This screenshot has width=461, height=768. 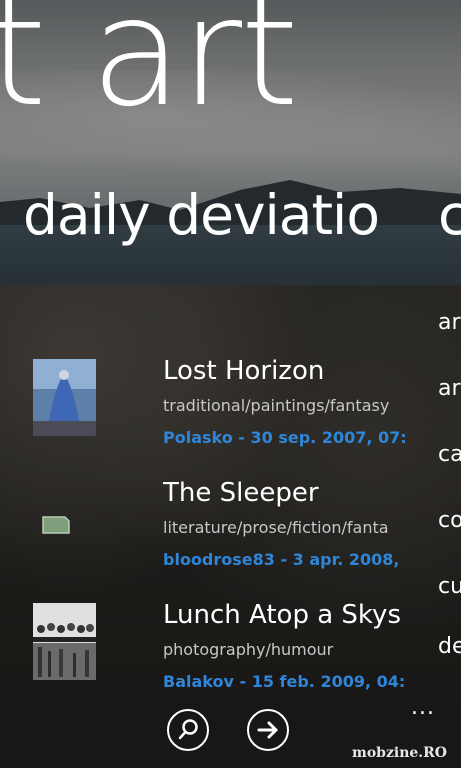 I want to click on arrow-right-icon, so click(x=267, y=730).